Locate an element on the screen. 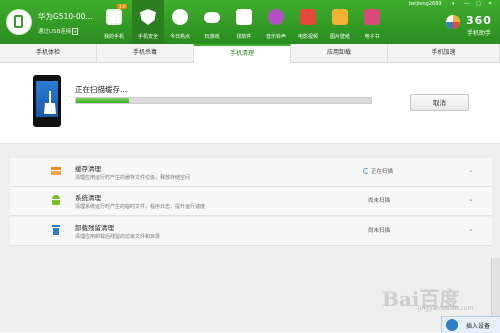  item-description: 清理系统运行时产生的临时文件，程序日志，提升运行速度 is located at coordinates (140, 207).